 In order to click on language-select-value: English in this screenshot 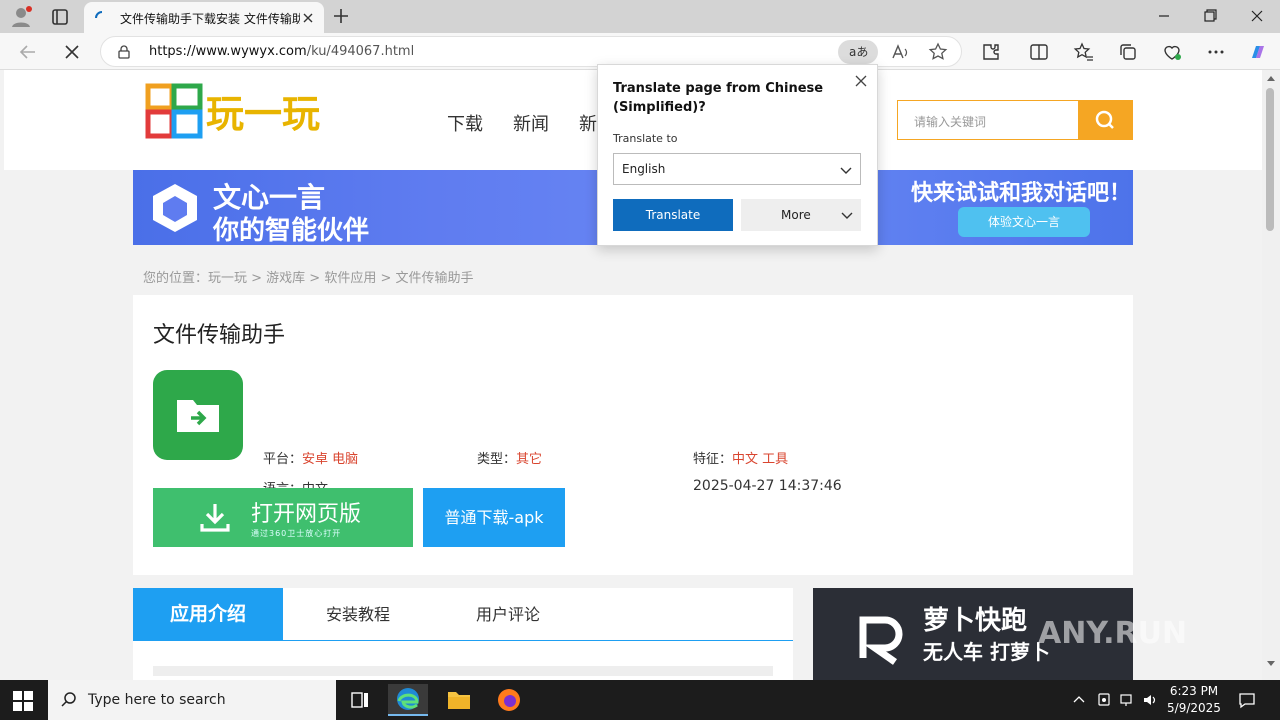, I will do `click(644, 169)`.